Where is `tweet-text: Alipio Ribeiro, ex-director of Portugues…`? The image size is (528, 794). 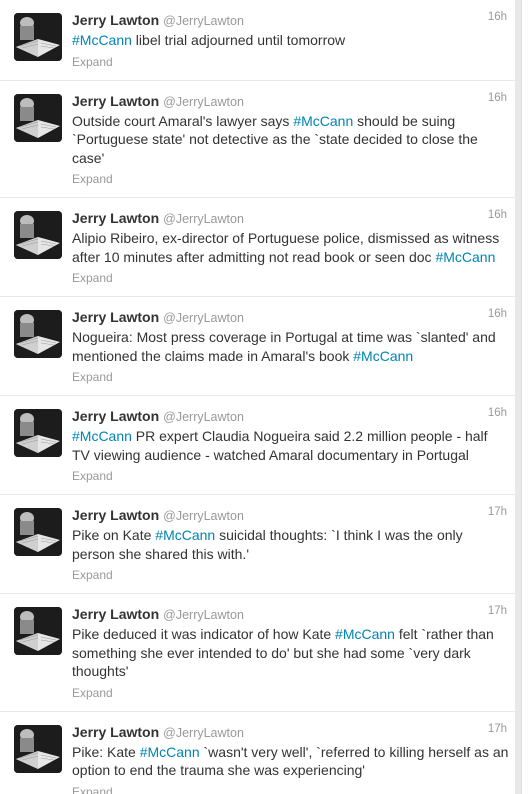 tweet-text: Alipio Ribeiro, ex-director of Portugues… is located at coordinates (290, 247).